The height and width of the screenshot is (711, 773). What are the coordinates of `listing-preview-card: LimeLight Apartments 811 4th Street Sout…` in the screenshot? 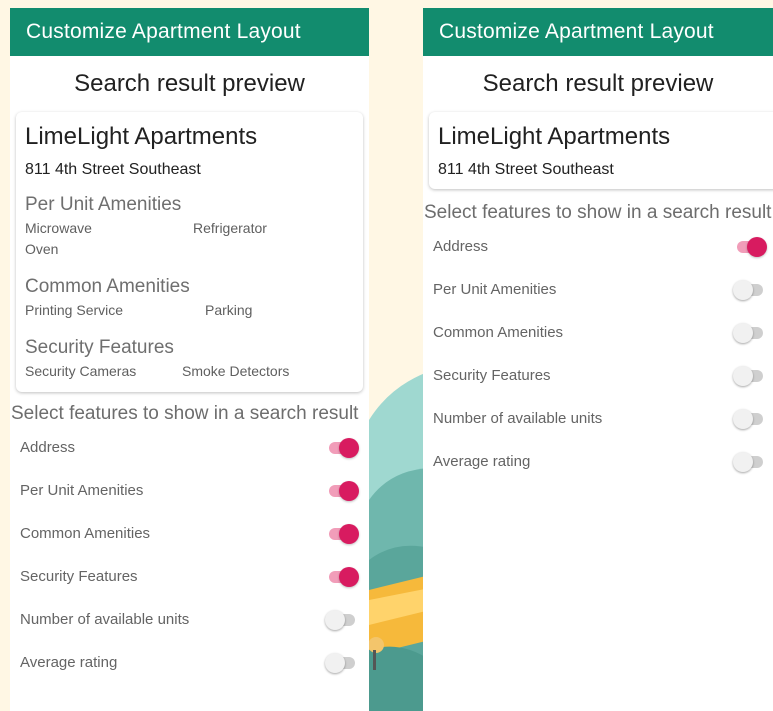 It's located at (601, 150).